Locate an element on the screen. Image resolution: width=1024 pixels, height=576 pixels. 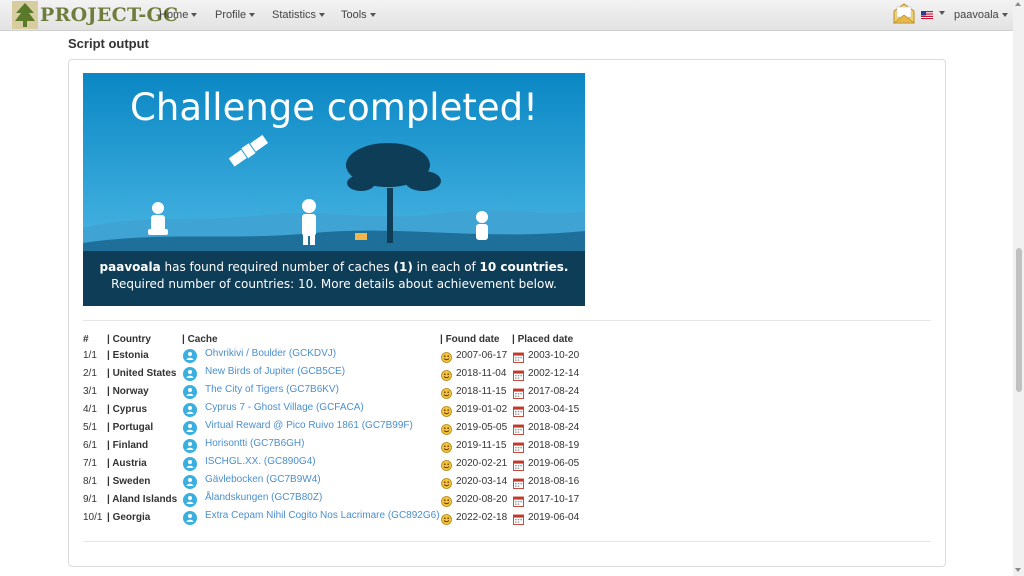
row-number: 5/1 is located at coordinates (90, 427).